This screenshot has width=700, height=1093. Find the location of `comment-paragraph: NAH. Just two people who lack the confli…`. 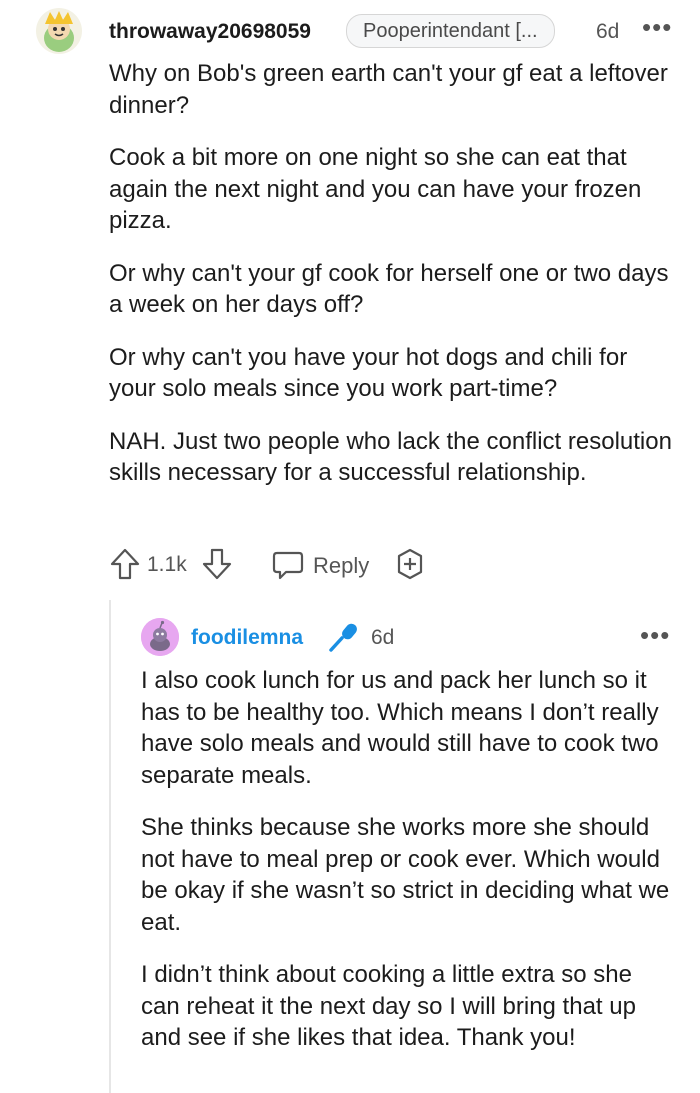

comment-paragraph: NAH. Just two people who lack the confli… is located at coordinates (390, 457).